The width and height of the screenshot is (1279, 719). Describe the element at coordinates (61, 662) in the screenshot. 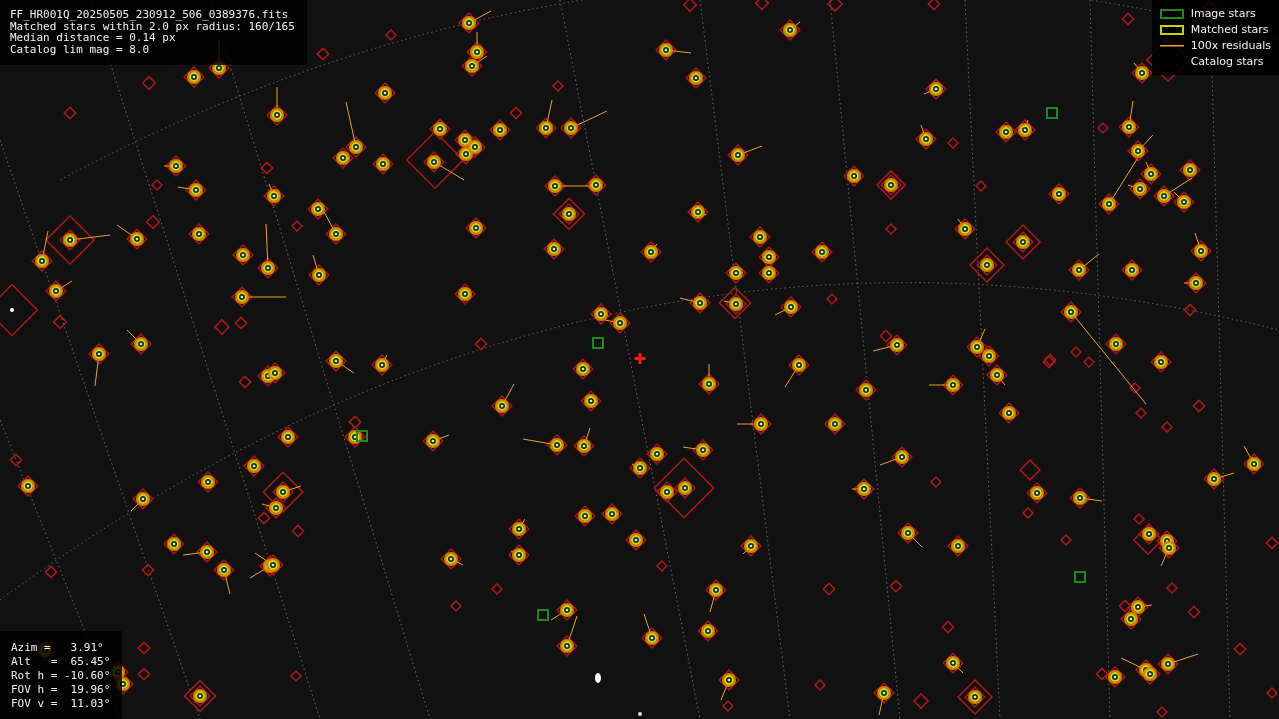

I see `pointing-text: Alt = 65.45°` at that location.